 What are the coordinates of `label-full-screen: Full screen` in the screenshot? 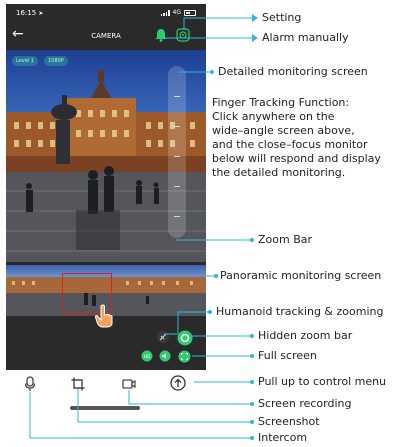 It's located at (287, 355).